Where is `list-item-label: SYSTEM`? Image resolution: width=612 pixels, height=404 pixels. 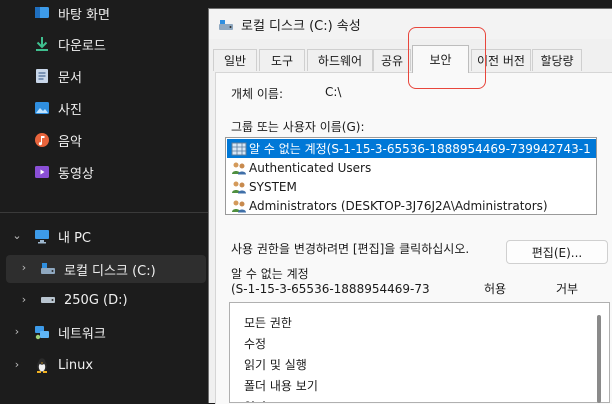 list-item-label: SYSTEM is located at coordinates (273, 186).